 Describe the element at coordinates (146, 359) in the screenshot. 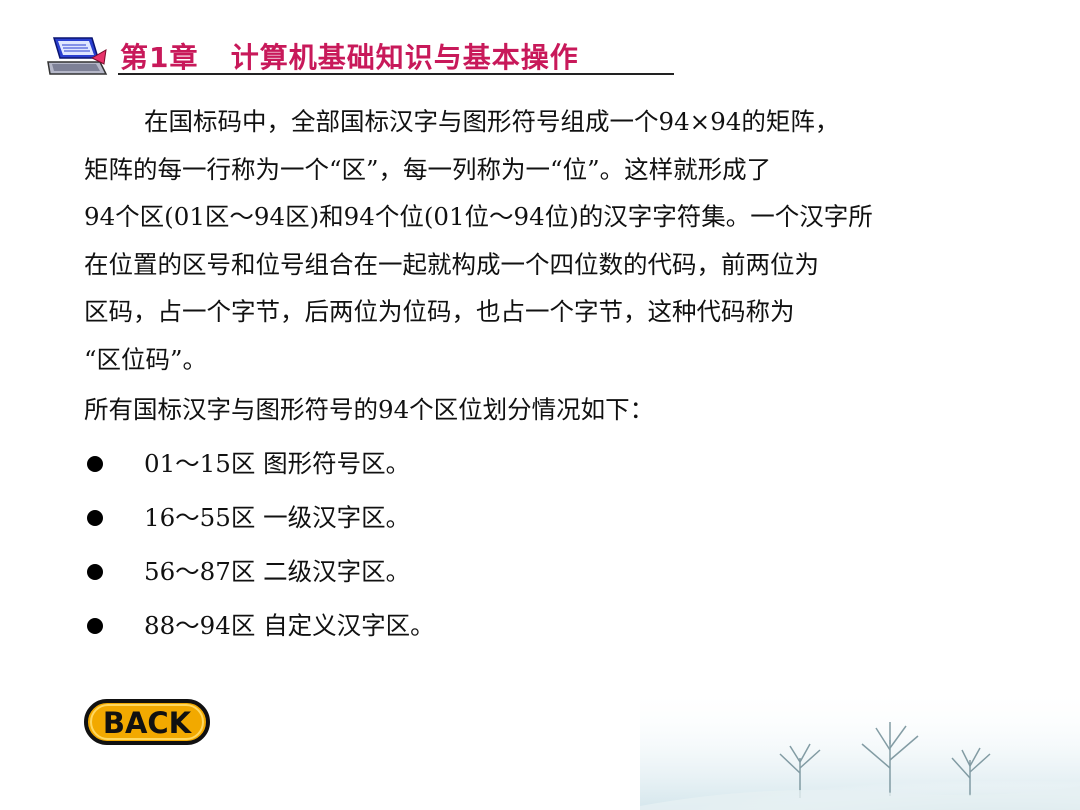

I see `paragraph-line: “区位码”。` at that location.